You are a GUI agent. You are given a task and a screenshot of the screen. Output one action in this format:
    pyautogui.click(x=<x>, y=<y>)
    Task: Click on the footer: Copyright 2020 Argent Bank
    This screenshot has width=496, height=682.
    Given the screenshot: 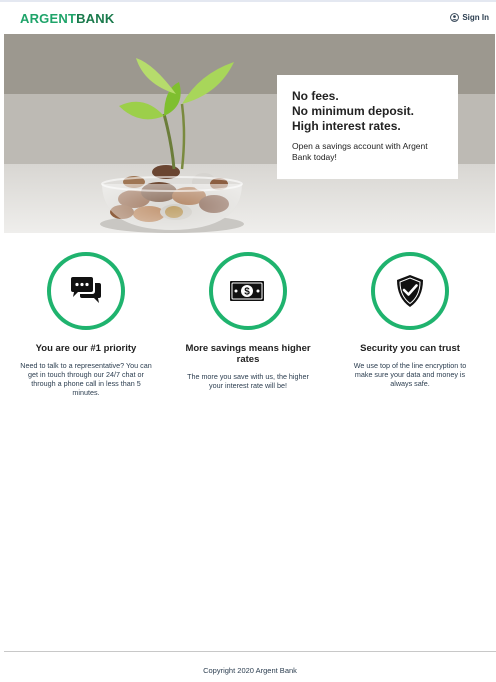 What is the action you would take?
    pyautogui.click(x=250, y=663)
    